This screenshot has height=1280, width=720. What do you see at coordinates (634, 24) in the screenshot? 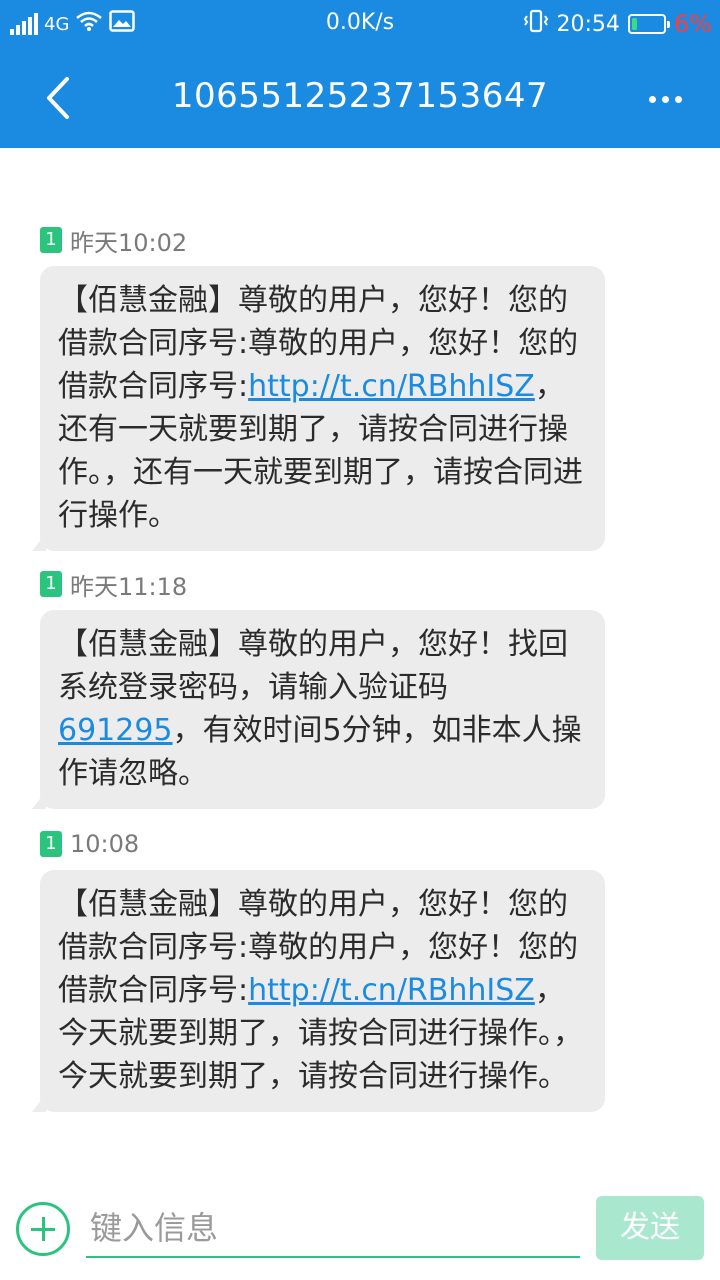
I see `battery-level` at bounding box center [634, 24].